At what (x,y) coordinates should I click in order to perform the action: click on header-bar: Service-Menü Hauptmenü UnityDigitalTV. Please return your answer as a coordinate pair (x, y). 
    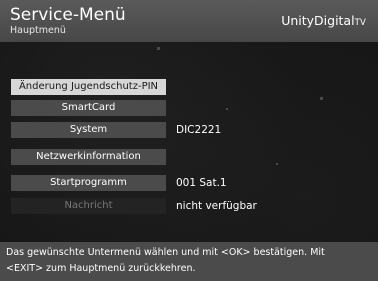
    Looking at the image, I should click on (189, 21).